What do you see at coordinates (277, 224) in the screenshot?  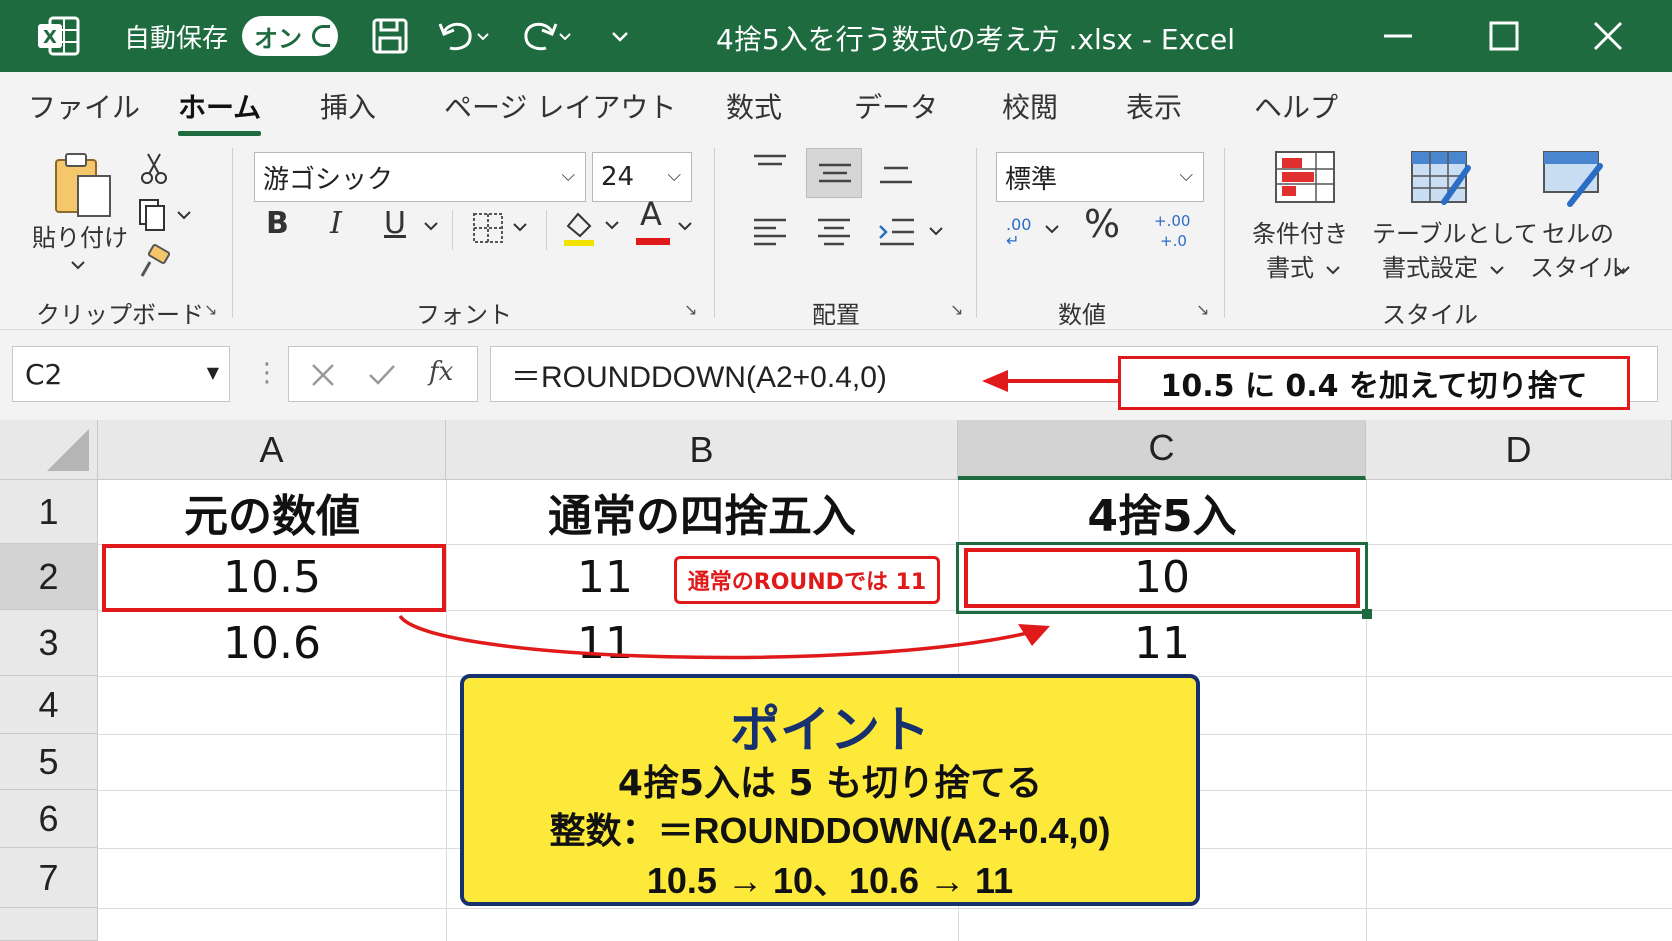 I see `bold-button: B` at bounding box center [277, 224].